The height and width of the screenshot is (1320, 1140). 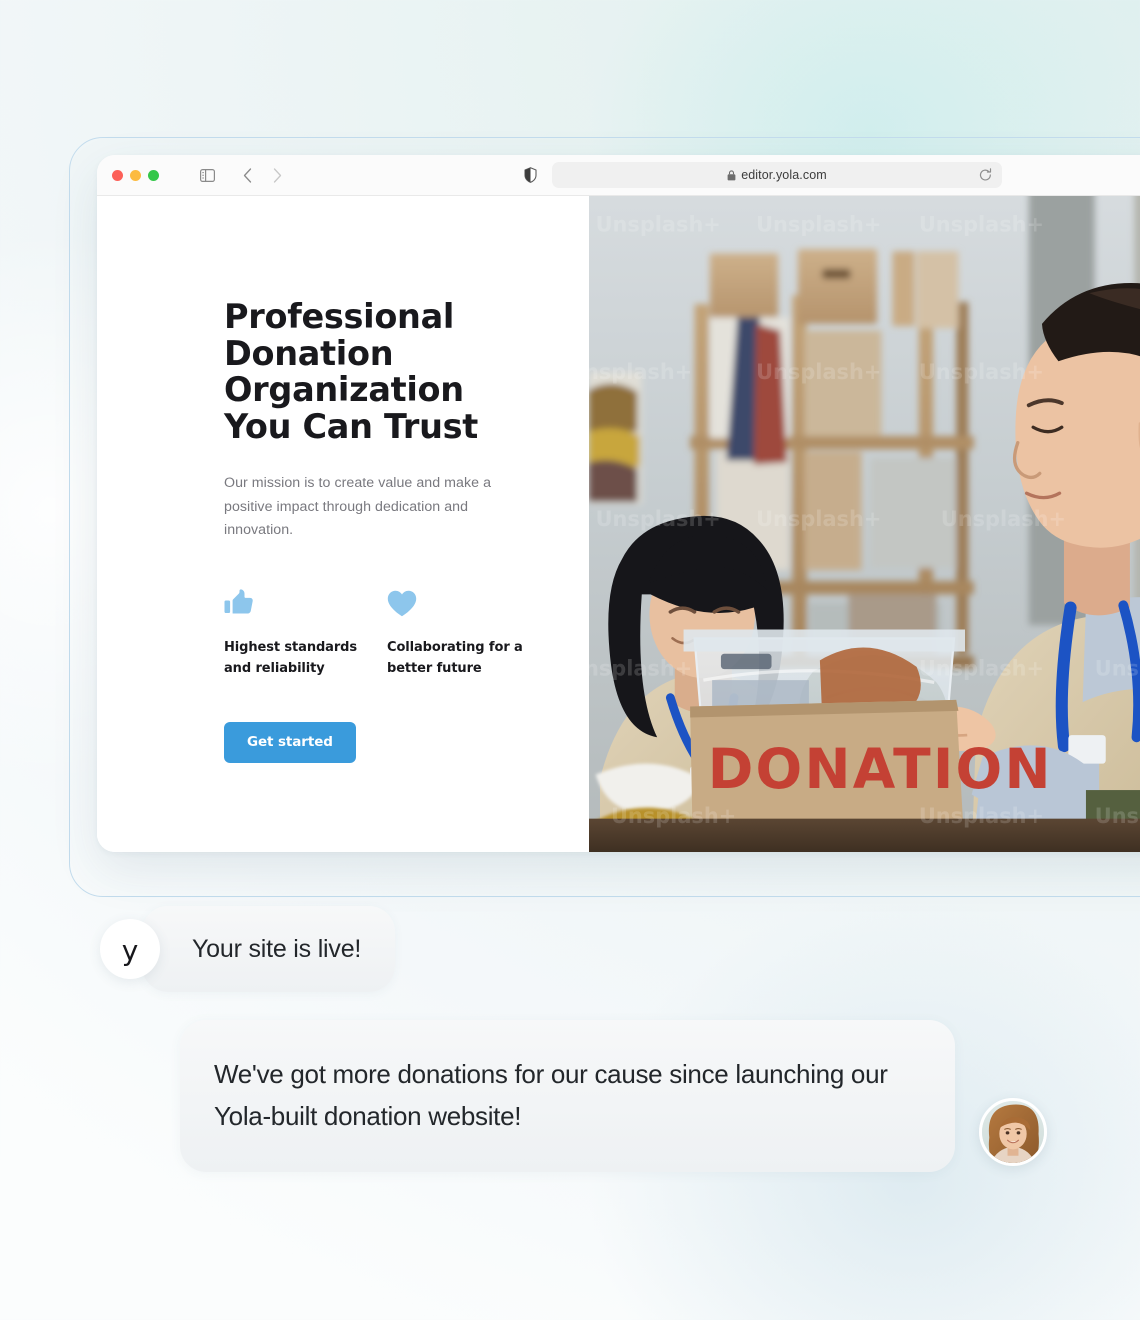 I want to click on browser-toolbar: editor.yola.com, so click(x=618, y=175).